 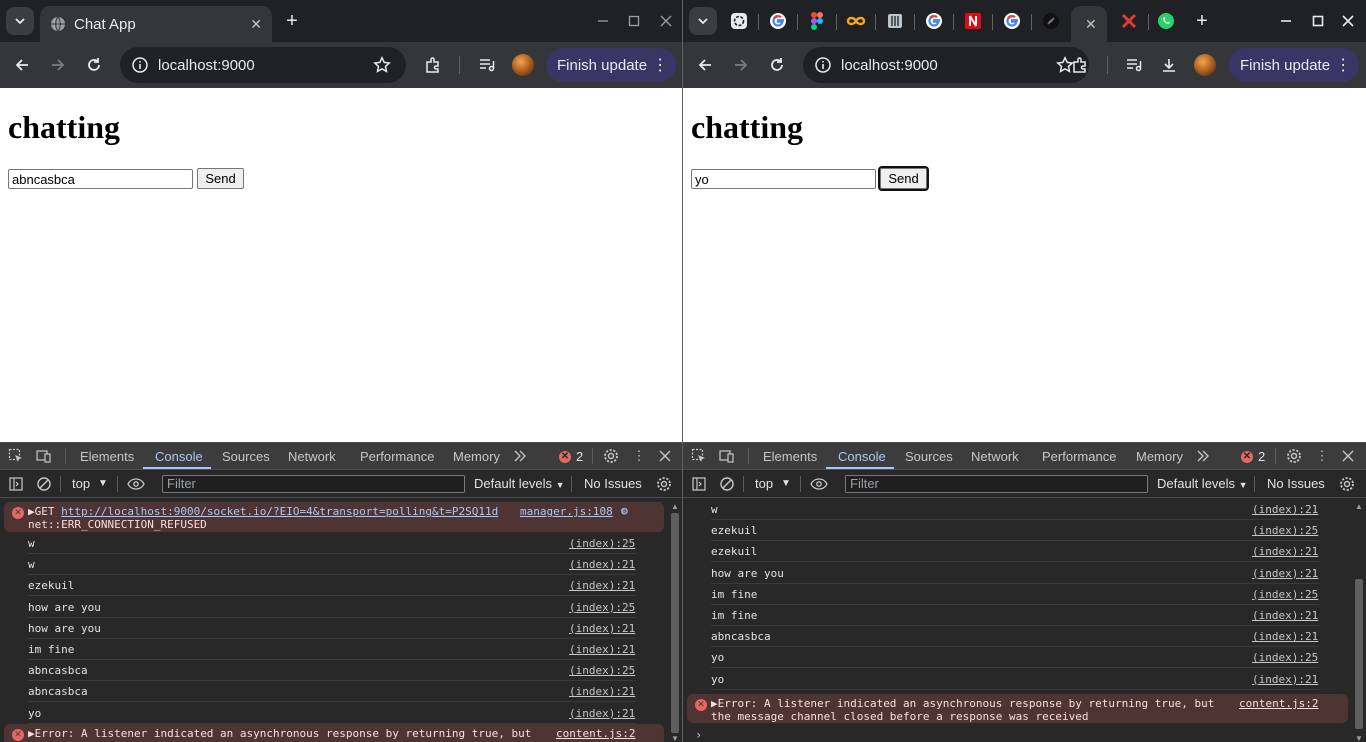 I want to click on close-tab-icon: ✕, so click(x=1091, y=24).